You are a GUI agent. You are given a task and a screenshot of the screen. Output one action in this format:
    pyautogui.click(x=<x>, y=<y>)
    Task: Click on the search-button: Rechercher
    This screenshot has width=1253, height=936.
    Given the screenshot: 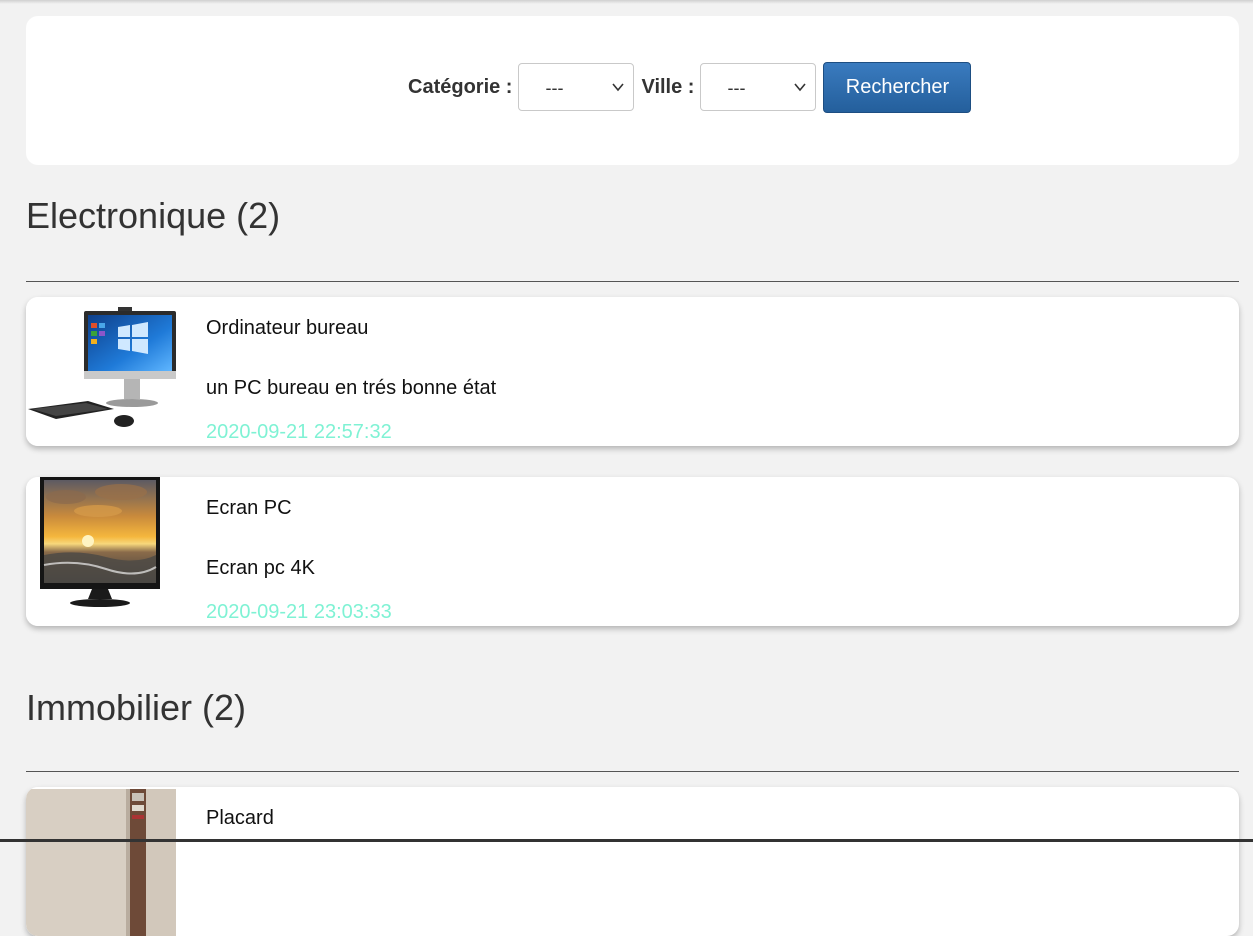 What is the action you would take?
    pyautogui.click(x=897, y=87)
    